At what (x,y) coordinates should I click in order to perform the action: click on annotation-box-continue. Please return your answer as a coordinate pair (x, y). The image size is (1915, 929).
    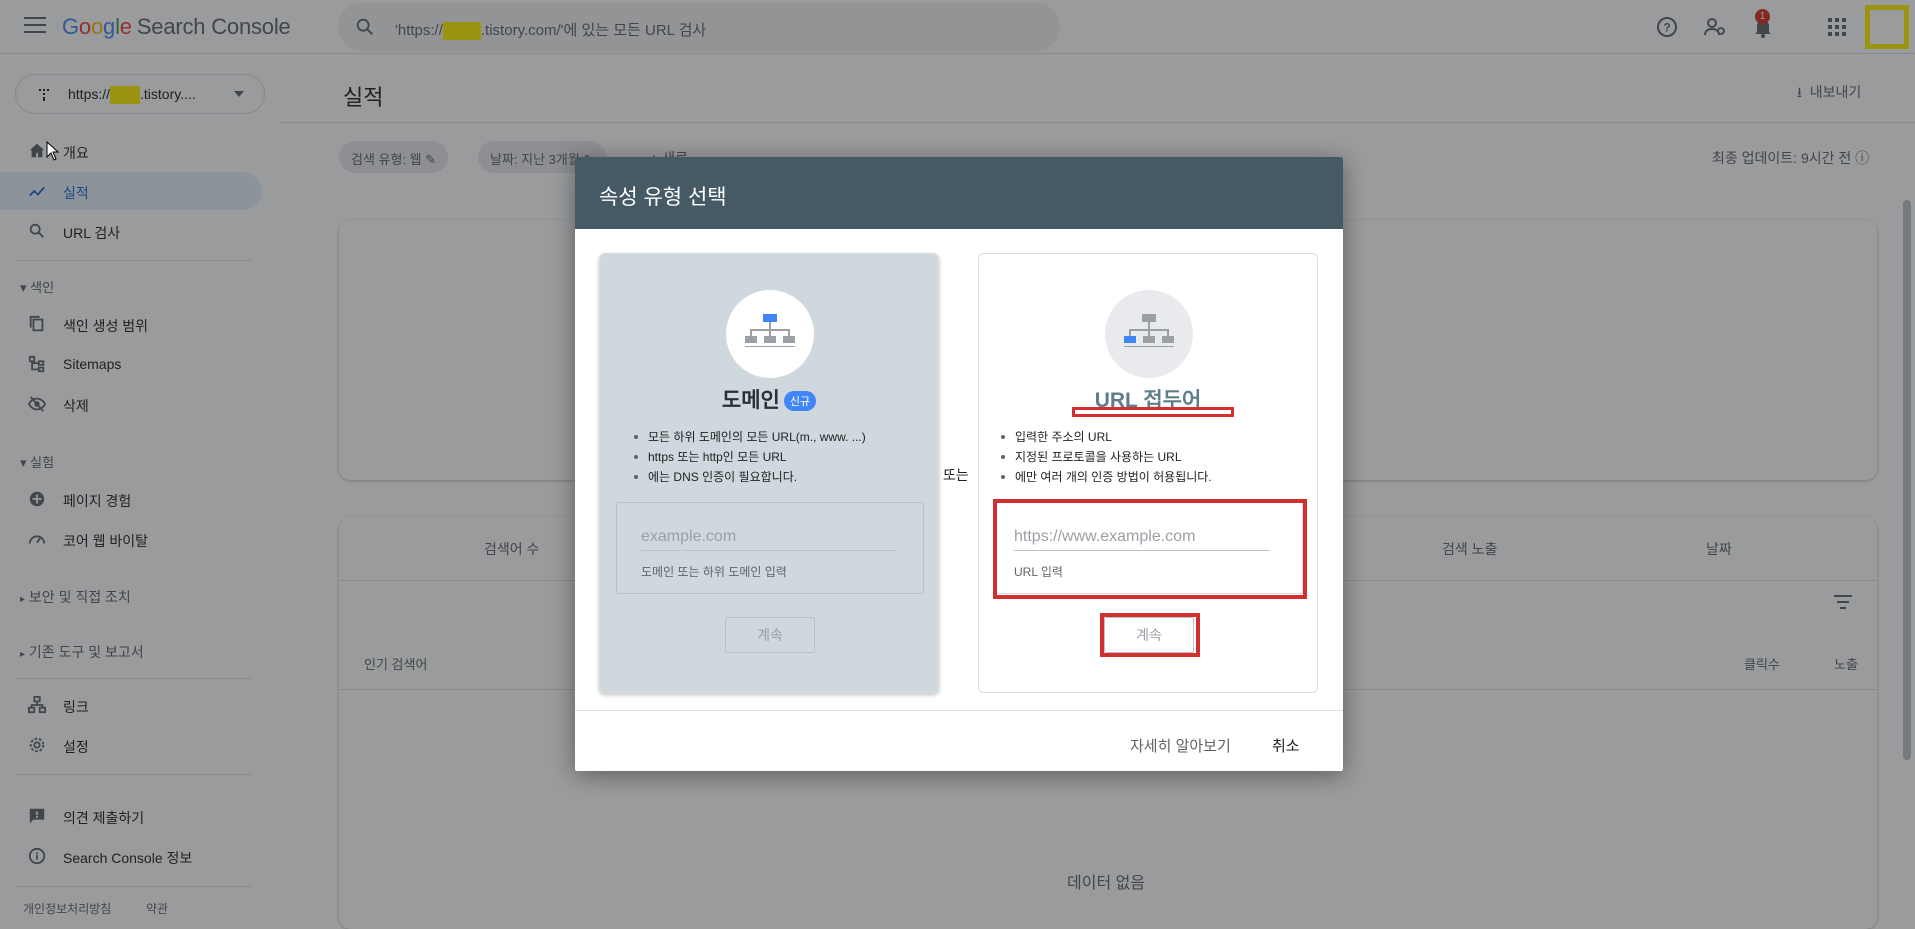
    Looking at the image, I should click on (1150, 635).